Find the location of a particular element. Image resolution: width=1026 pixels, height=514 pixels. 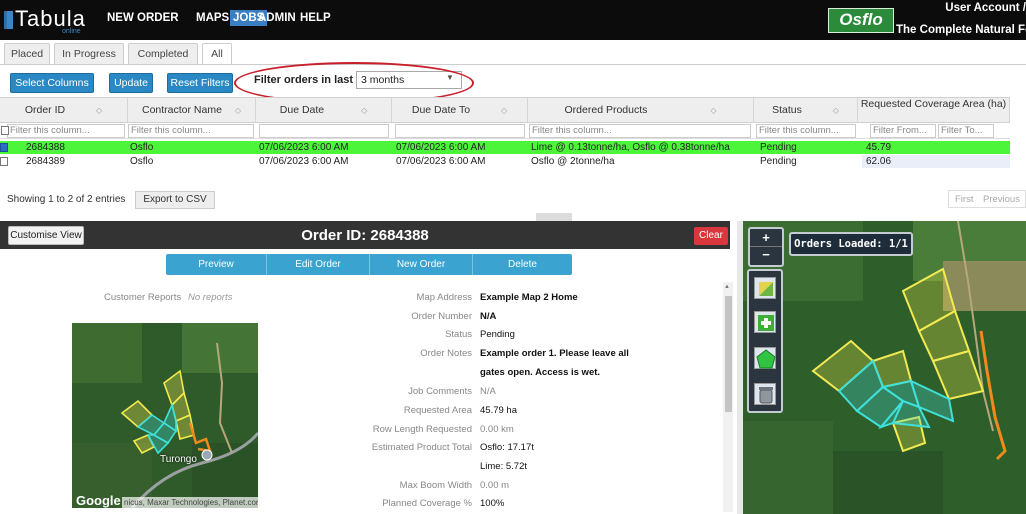

customer-reports-value: No reports is located at coordinates (210, 297).